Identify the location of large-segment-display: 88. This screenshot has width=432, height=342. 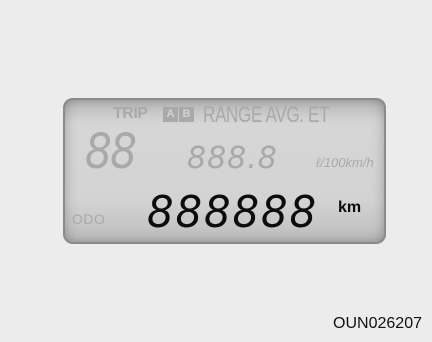
(111, 152).